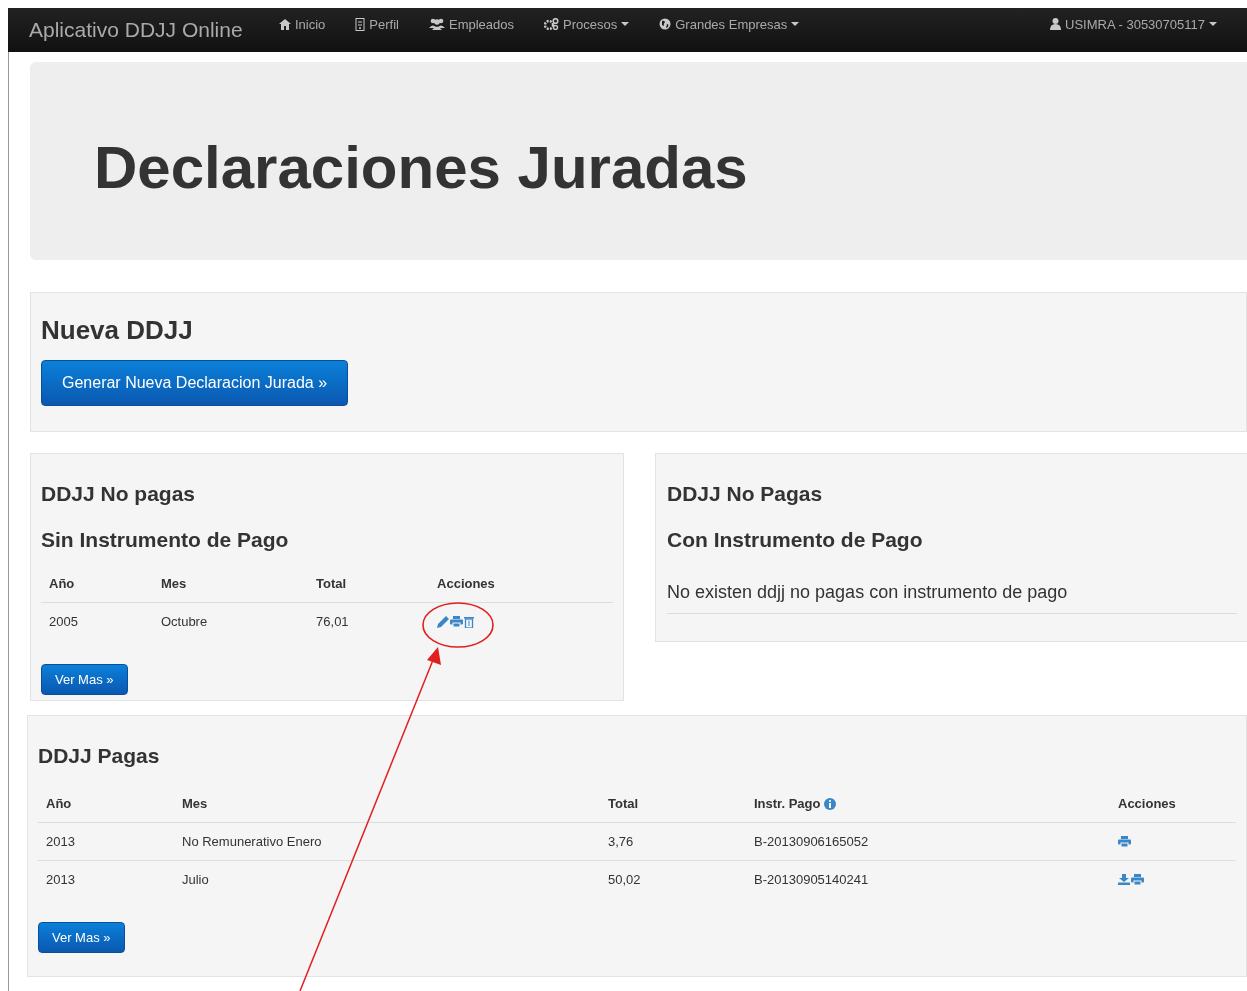 The height and width of the screenshot is (991, 1247). I want to click on annotation-circle, so click(458, 625).